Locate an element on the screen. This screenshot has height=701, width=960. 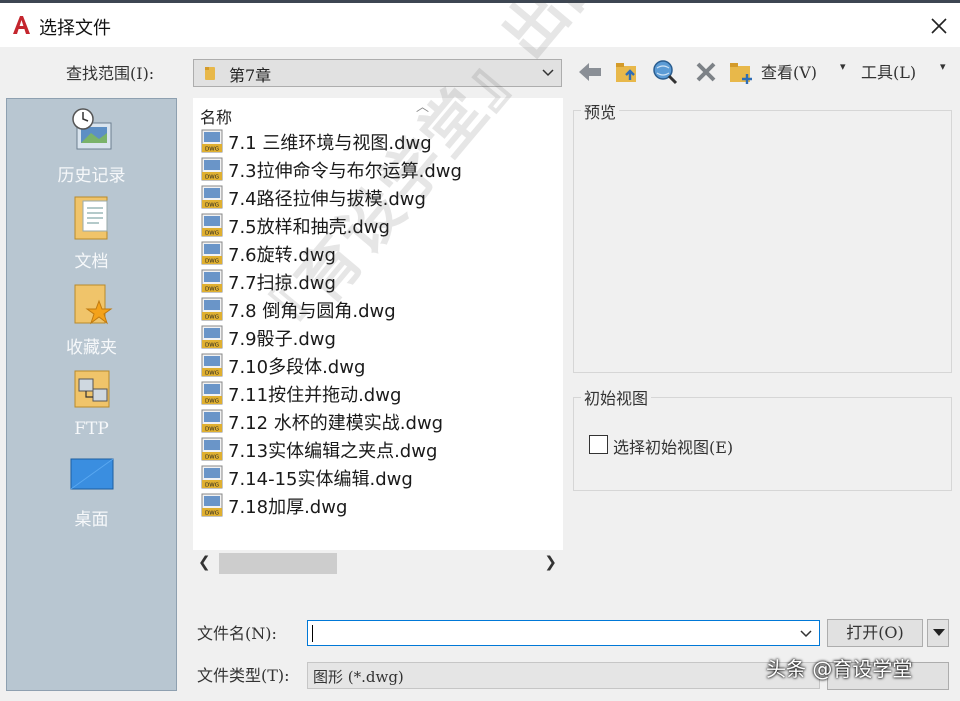
back-arrow-icon is located at coordinates (590, 72).